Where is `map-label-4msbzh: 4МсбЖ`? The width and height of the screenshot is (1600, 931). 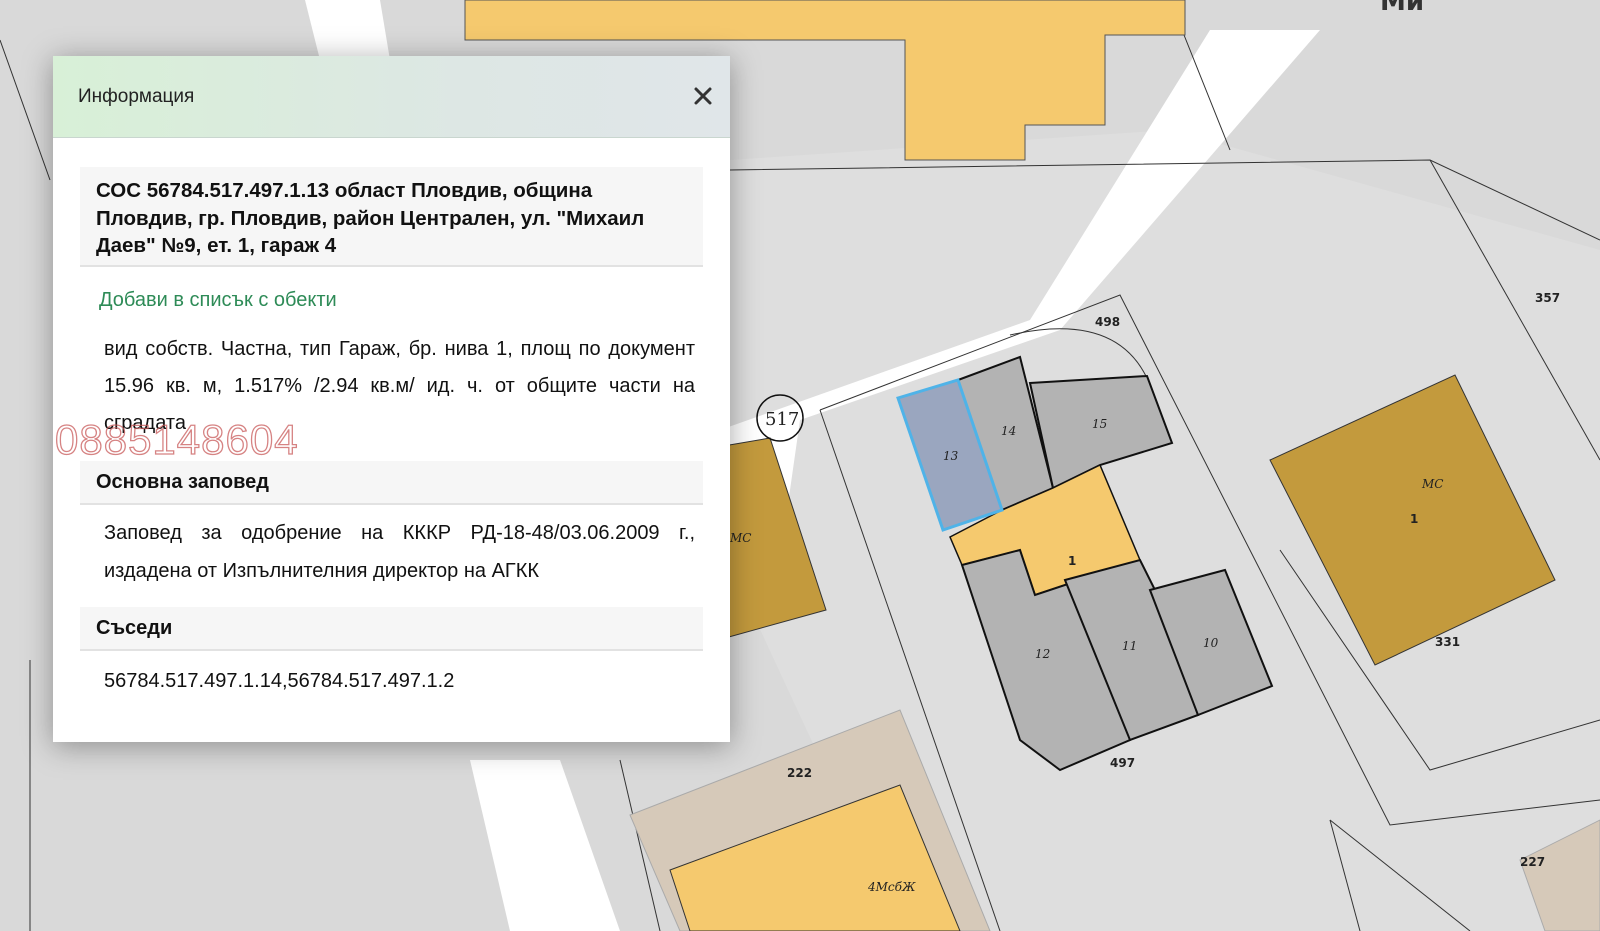
map-label-4msbzh: 4МсбЖ is located at coordinates (891, 887).